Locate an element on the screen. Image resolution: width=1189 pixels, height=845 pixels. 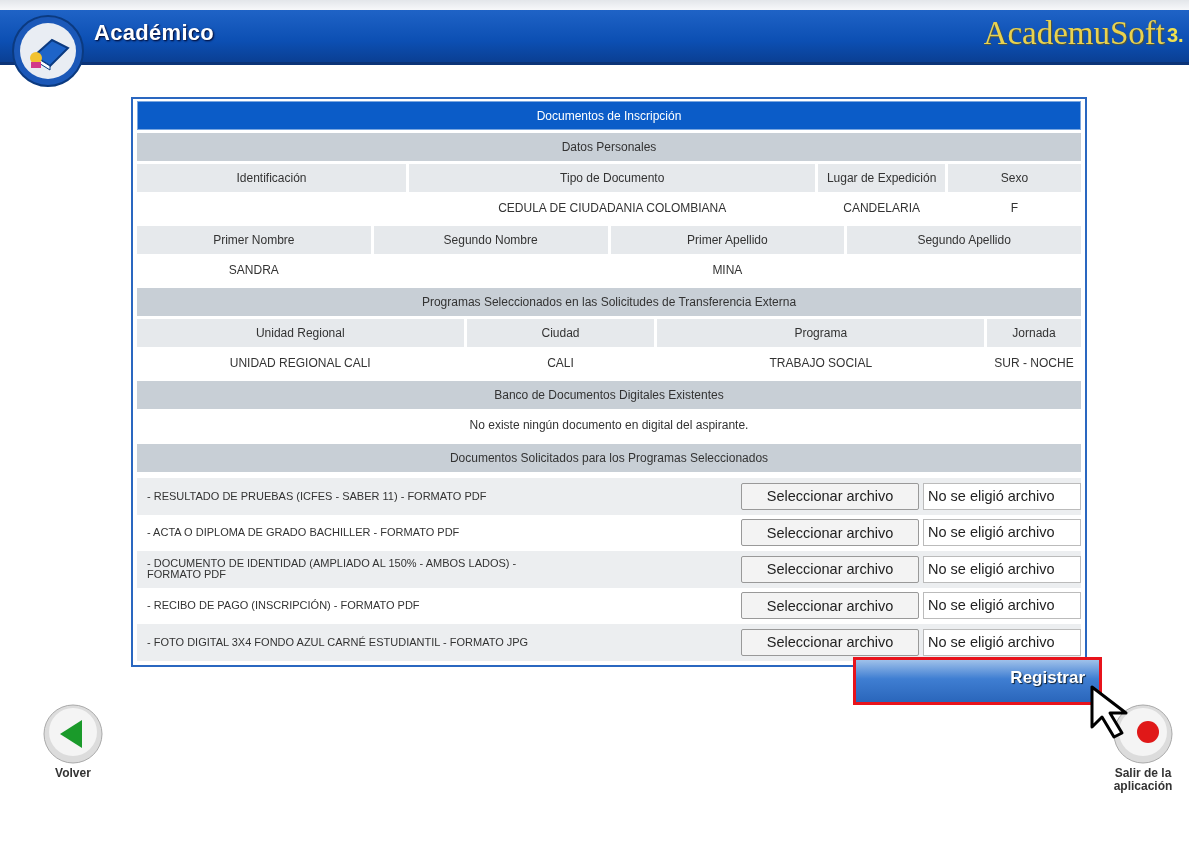
field-value: MINA is located at coordinates (727, 269).